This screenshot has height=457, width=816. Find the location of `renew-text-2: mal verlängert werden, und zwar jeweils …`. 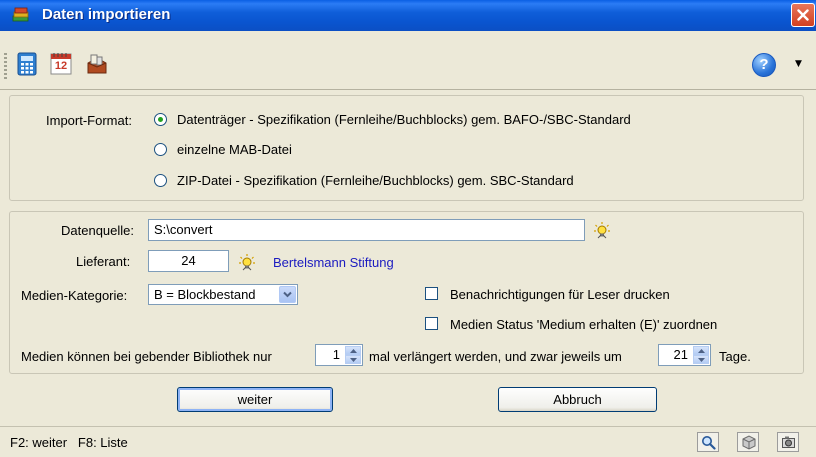

renew-text-2: mal verlängert werden, und zwar jeweils … is located at coordinates (495, 356).